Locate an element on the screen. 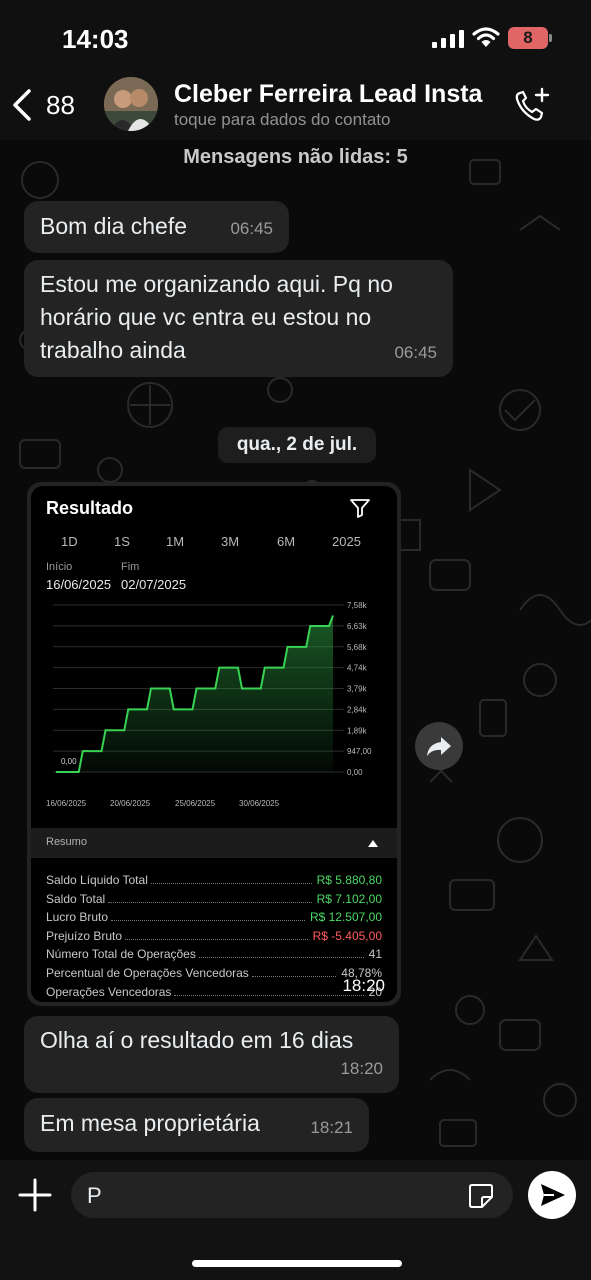 The image size is (591, 1280). message-time: 18:20 is located at coordinates (361, 1068).